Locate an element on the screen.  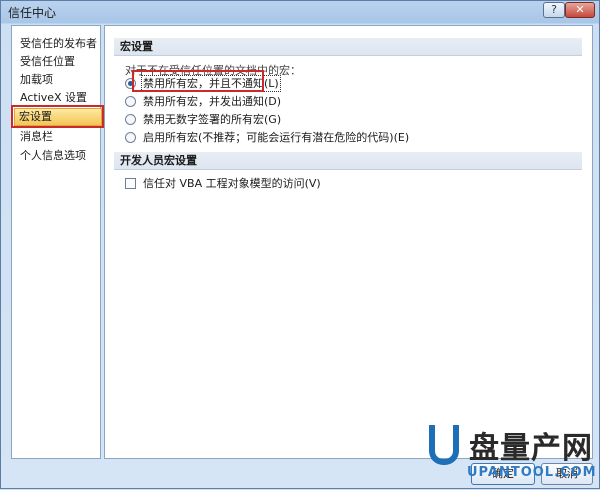
option-enable-all: 启用所有宏(不推荐；可能会运行有潜在危险的代码)(E) is located at coordinates (267, 138).